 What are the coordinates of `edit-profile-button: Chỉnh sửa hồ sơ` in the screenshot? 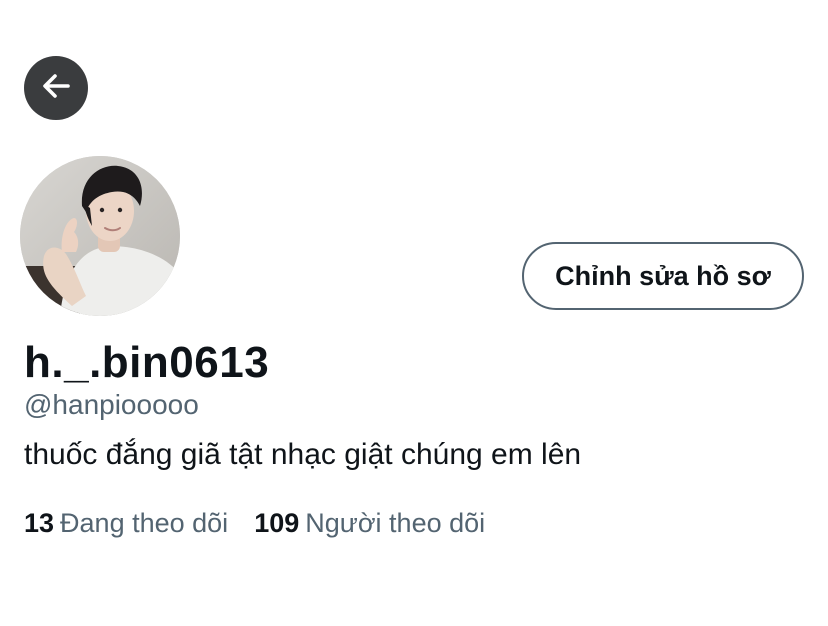 It's located at (663, 276).